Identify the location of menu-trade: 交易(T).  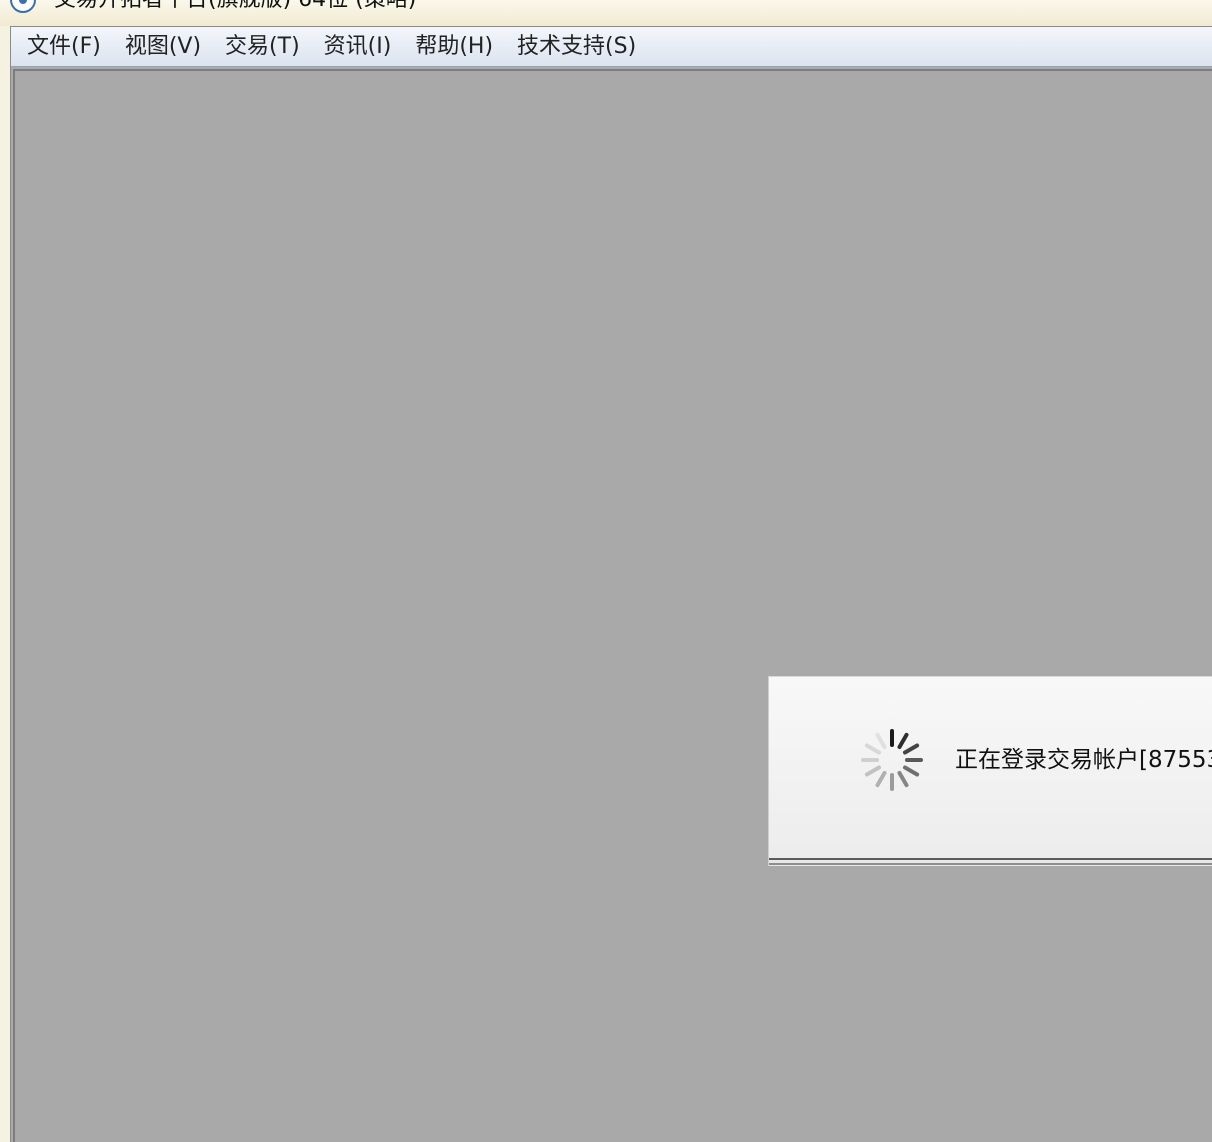
(264, 47).